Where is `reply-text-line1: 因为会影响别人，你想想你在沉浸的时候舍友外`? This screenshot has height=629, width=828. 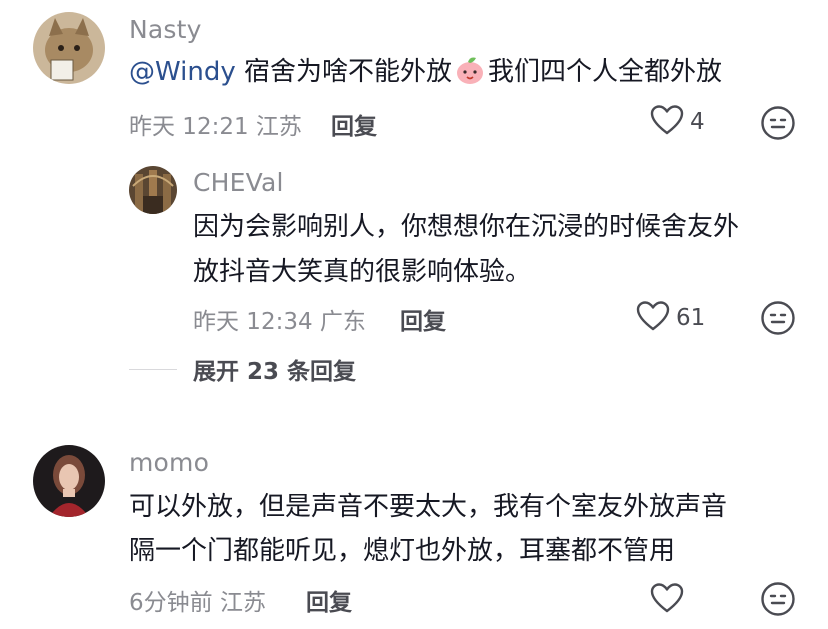 reply-text-line1: 因为会影响别人，你想想你在沉浸的时候舍友外 is located at coordinates (466, 227).